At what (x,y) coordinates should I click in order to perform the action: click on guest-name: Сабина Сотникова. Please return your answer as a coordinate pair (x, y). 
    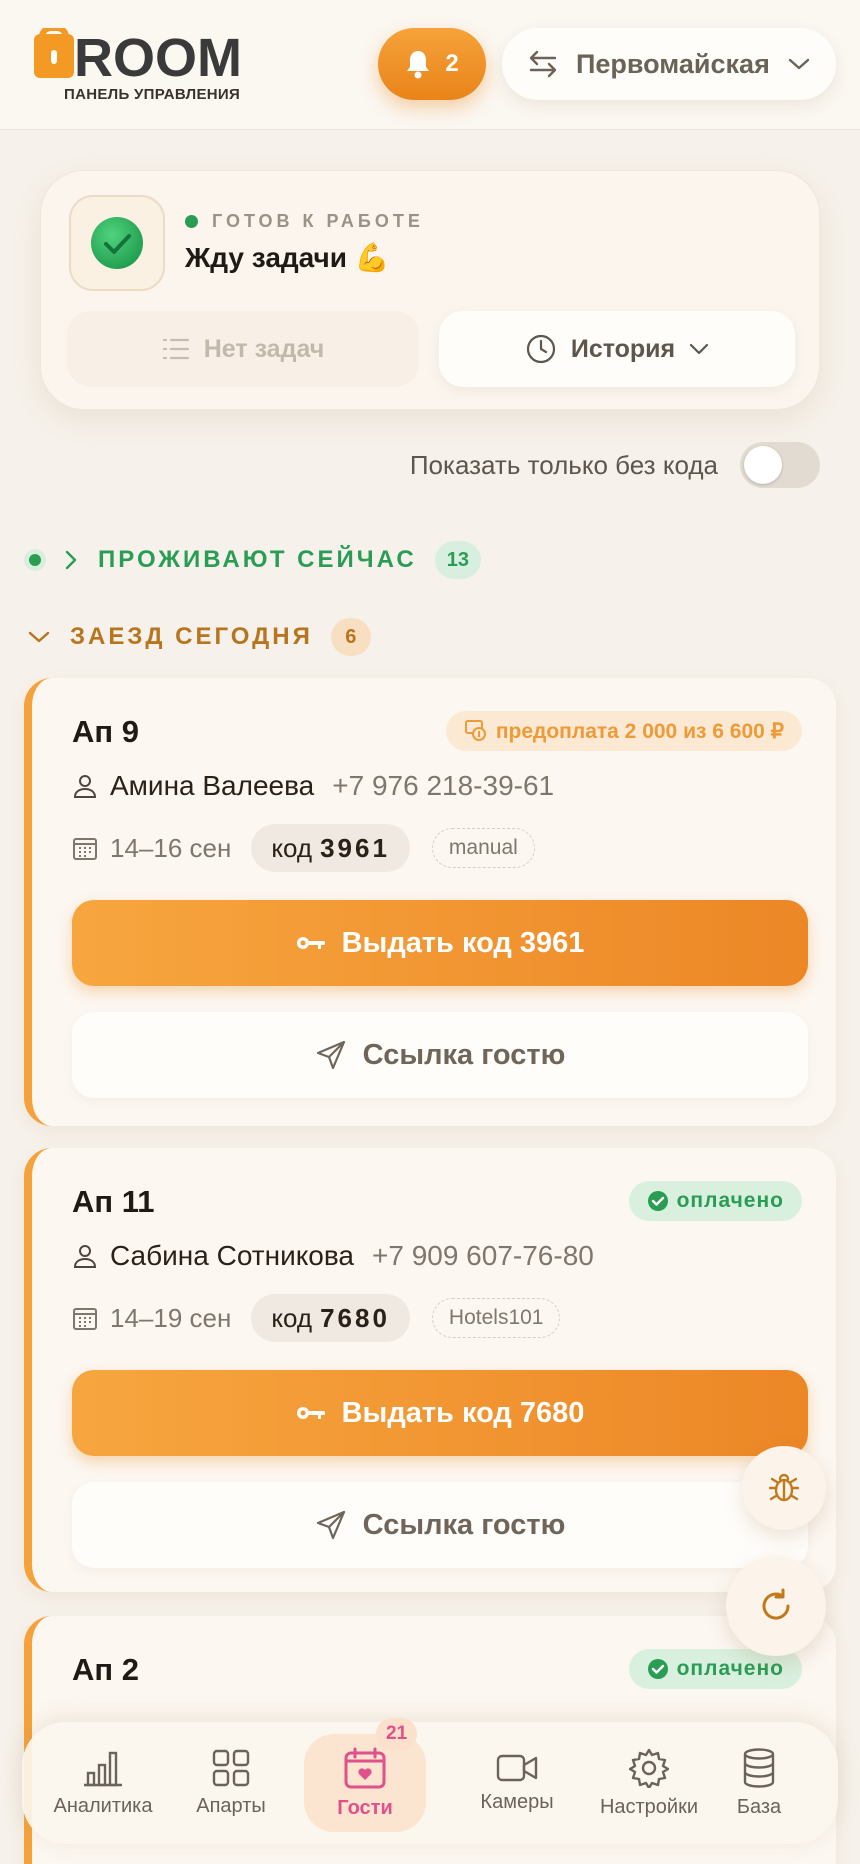
    Looking at the image, I should click on (232, 1255).